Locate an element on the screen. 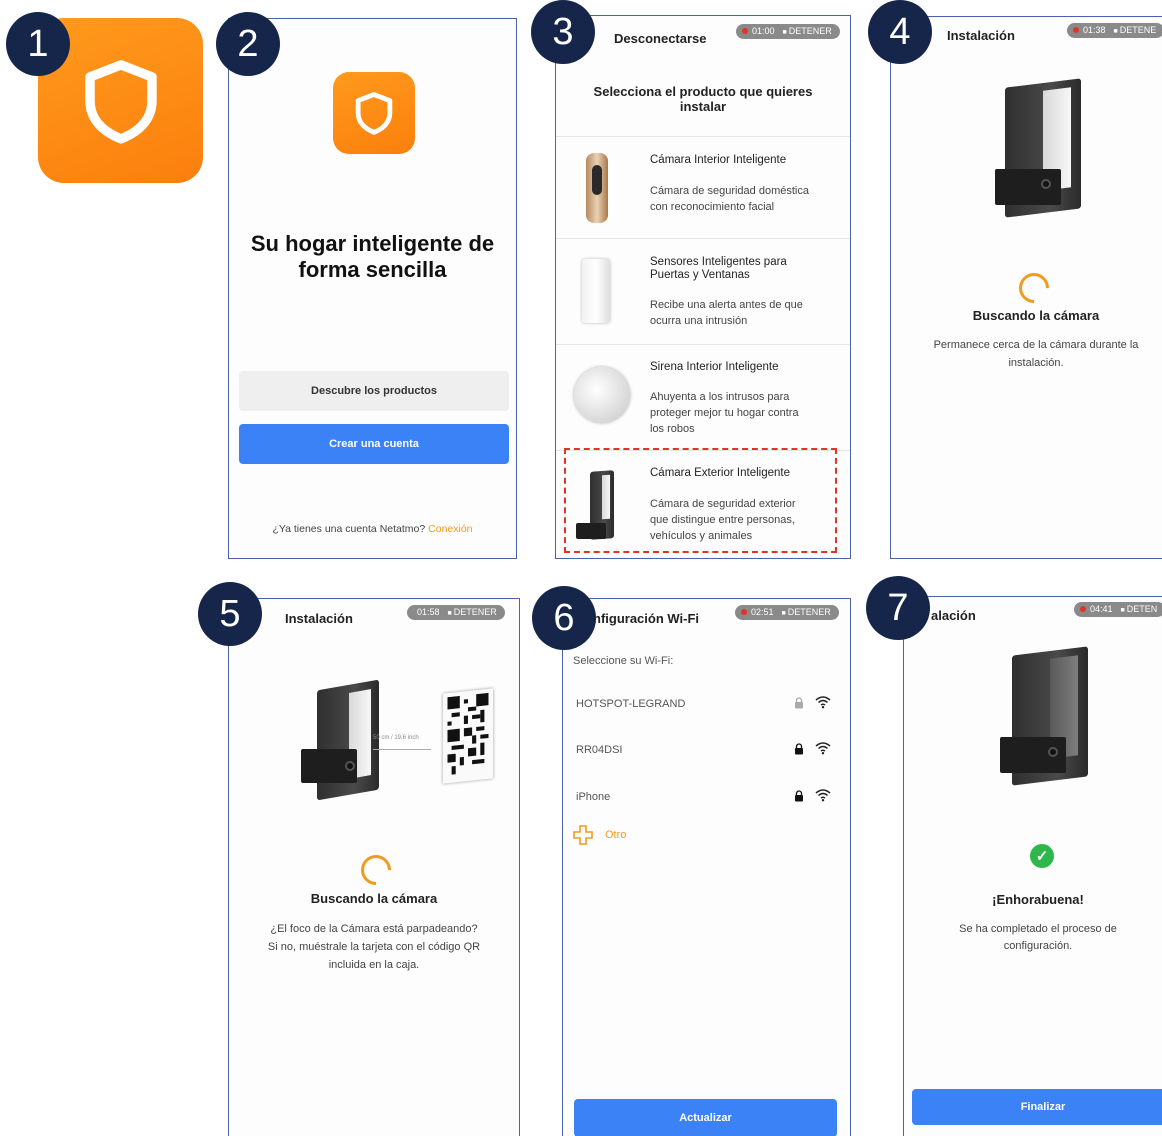 This screenshot has width=1162, height=1136. recording-time: 02:51 is located at coordinates (762, 612).